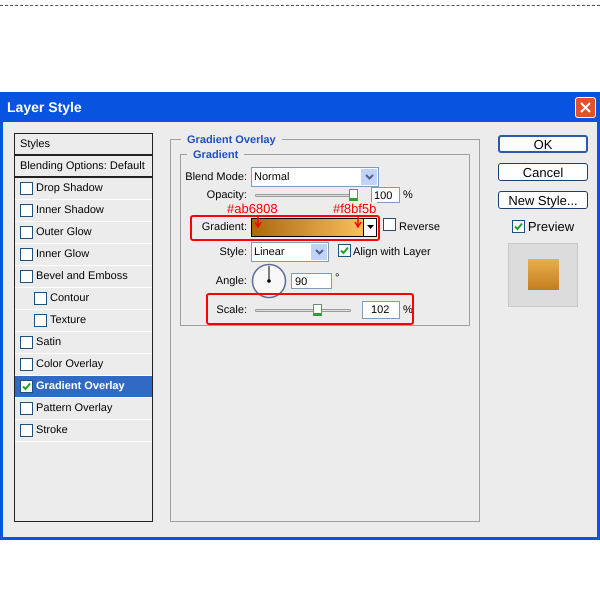 This screenshot has width=600, height=600. Describe the element at coordinates (543, 274) in the screenshot. I see `preview-swatch` at that location.